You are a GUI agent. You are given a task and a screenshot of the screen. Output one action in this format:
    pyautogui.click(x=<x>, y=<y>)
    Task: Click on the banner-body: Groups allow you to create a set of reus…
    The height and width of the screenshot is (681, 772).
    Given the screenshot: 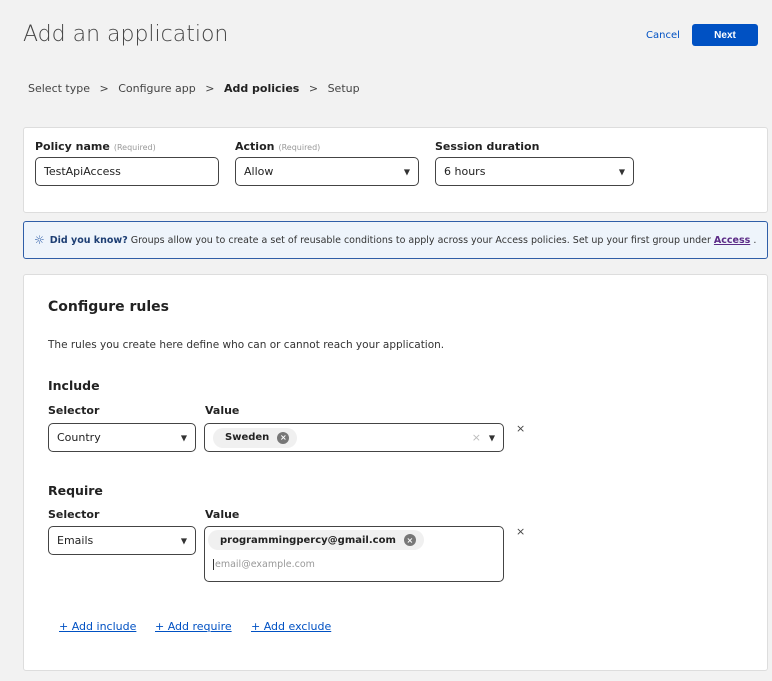 What is the action you would take?
    pyautogui.click(x=420, y=240)
    